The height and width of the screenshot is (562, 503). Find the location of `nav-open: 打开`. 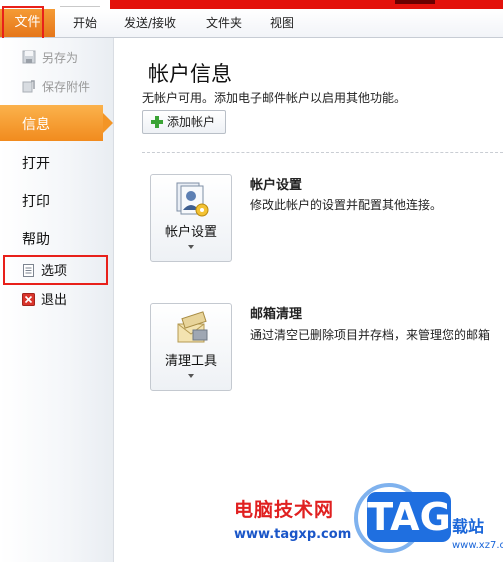

nav-open: 打开 is located at coordinates (36, 163).